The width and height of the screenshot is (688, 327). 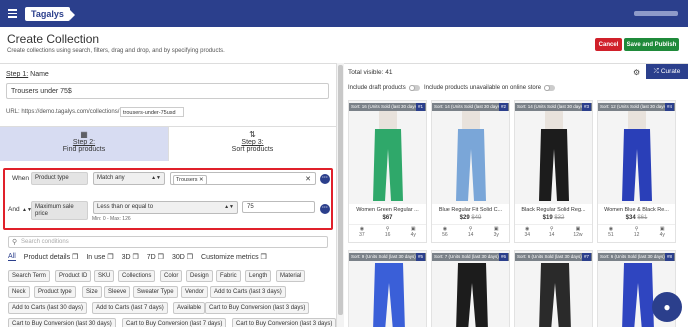 I want to click on chat-icon: ●, so click(x=667, y=307).